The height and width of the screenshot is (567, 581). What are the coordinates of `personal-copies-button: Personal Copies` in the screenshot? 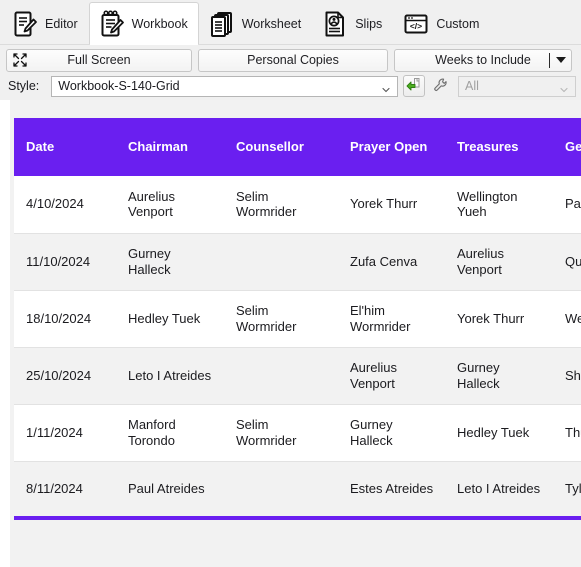 It's located at (293, 60).